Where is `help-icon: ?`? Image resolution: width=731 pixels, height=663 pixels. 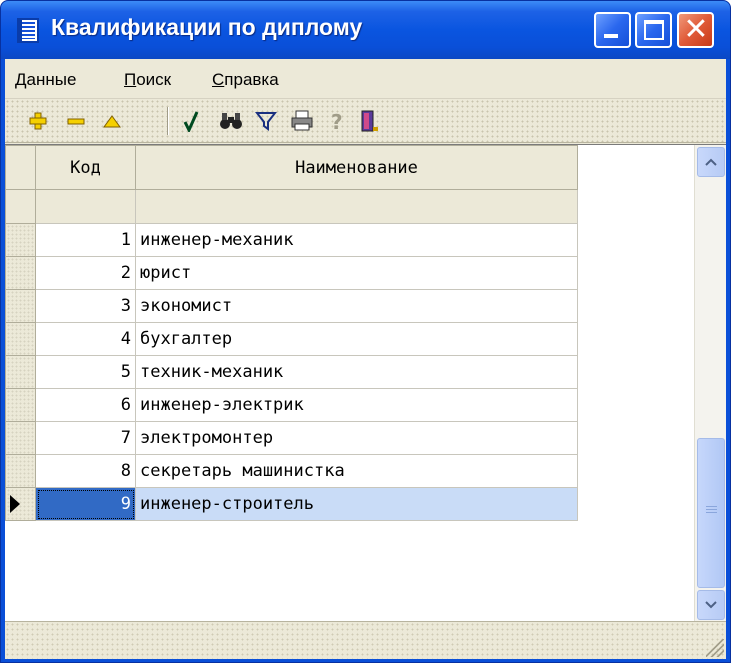
help-icon: ? is located at coordinates (337, 121).